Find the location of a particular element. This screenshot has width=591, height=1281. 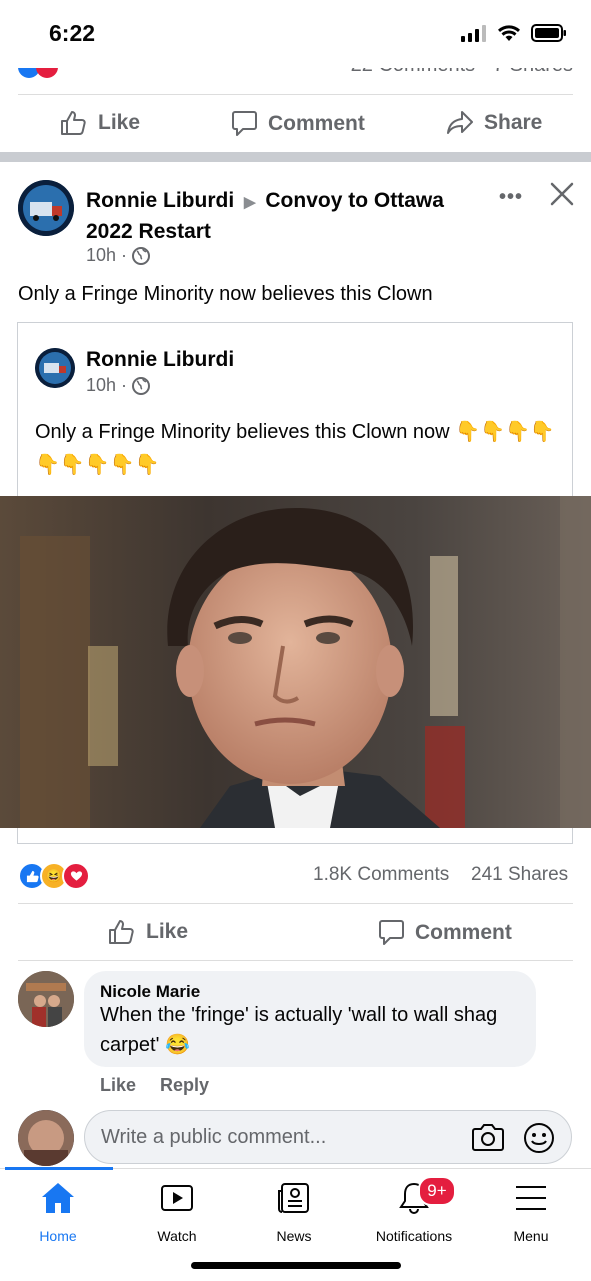

post-separator is located at coordinates (295, 157).